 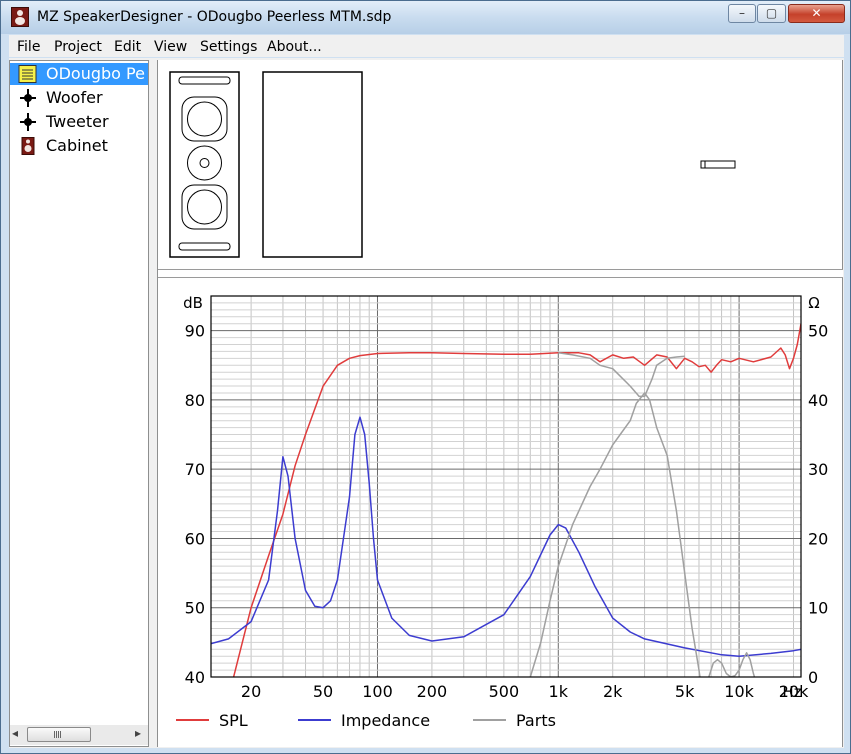 I want to click on y-right-tick-label: 20, so click(x=818, y=538).